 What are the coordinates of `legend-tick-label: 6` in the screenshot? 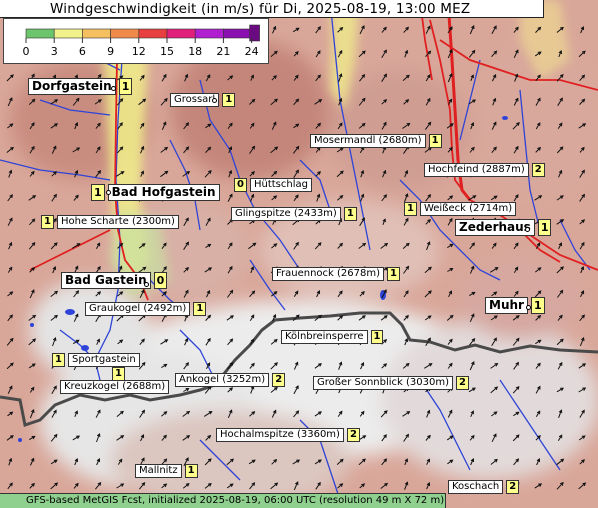 It's located at (82, 51).